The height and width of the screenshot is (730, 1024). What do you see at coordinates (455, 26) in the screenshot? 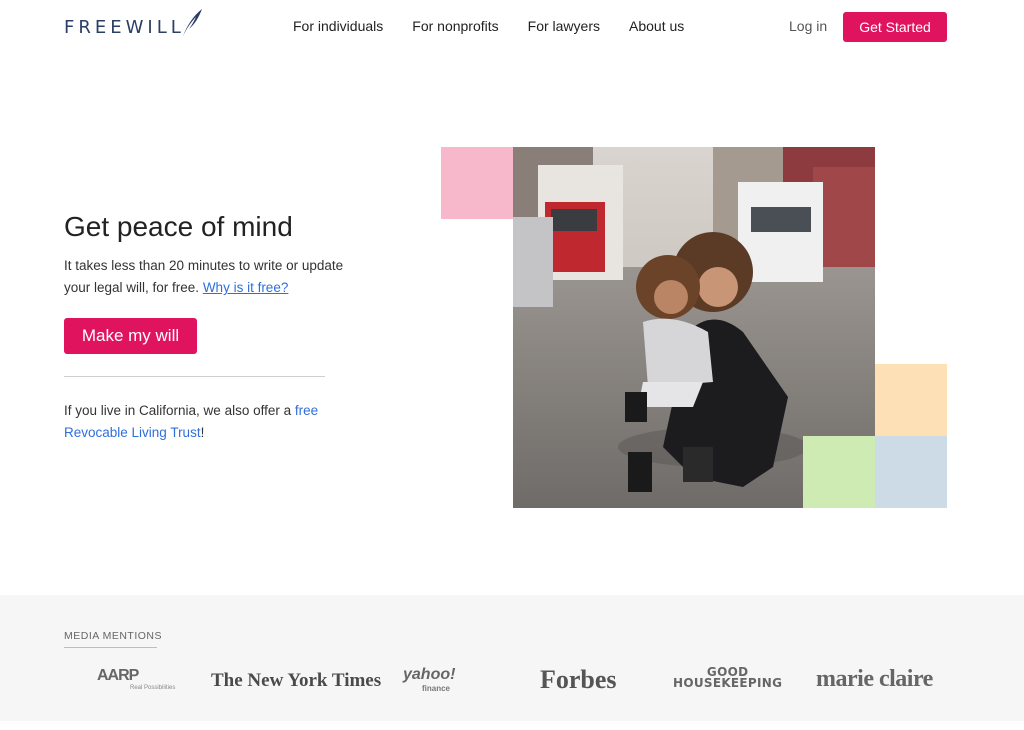
I see `nav-for-nonprofits: For nonprofits` at bounding box center [455, 26].